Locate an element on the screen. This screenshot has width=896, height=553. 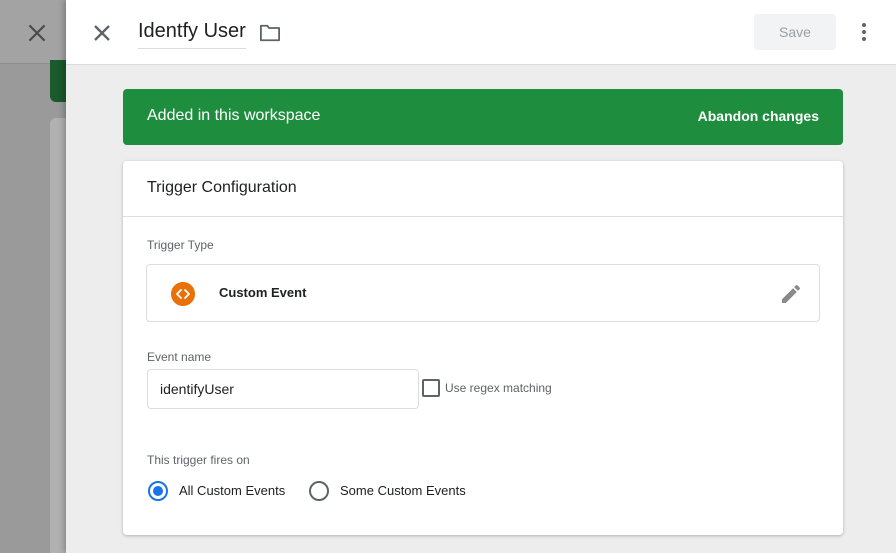
panel-header: Identfy User Save is located at coordinates (481, 32).